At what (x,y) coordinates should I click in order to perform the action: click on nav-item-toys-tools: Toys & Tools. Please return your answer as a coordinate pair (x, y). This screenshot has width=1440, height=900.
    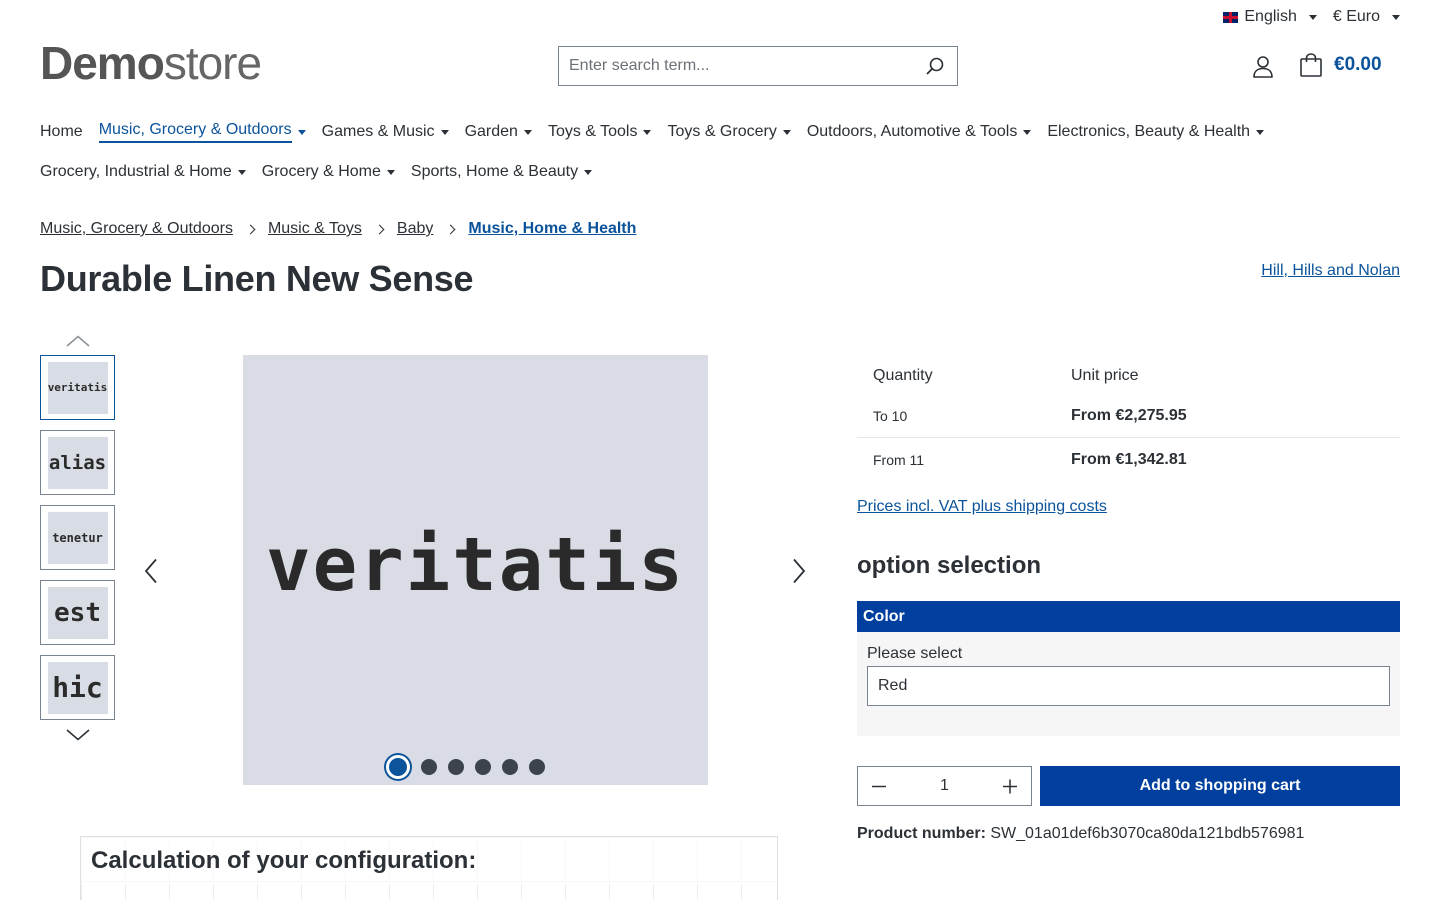
    Looking at the image, I should click on (600, 132).